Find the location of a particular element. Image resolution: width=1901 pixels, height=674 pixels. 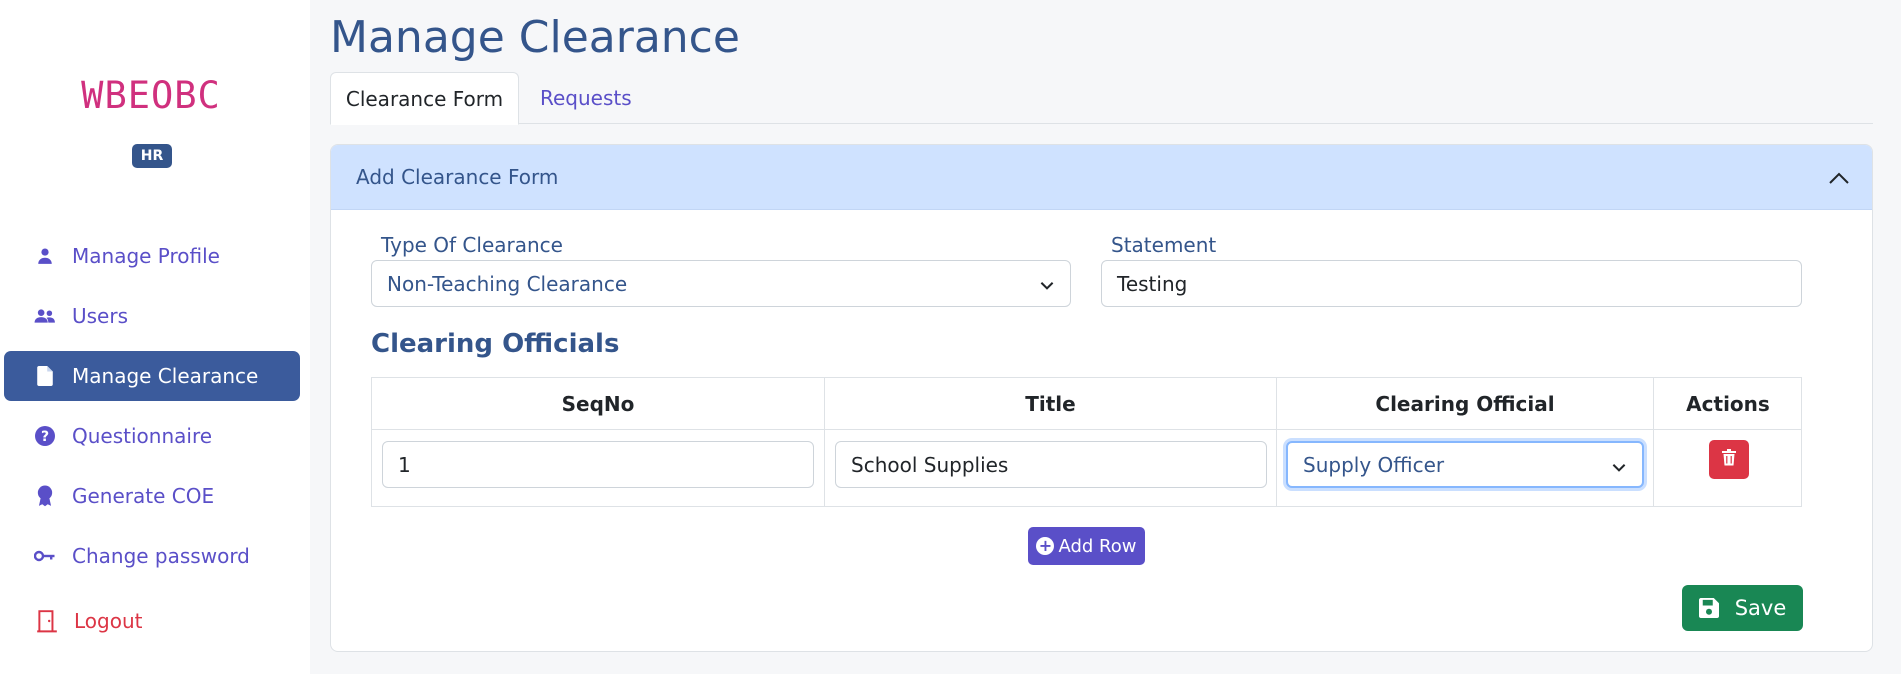

column-header-actions: Actions is located at coordinates (1728, 404).